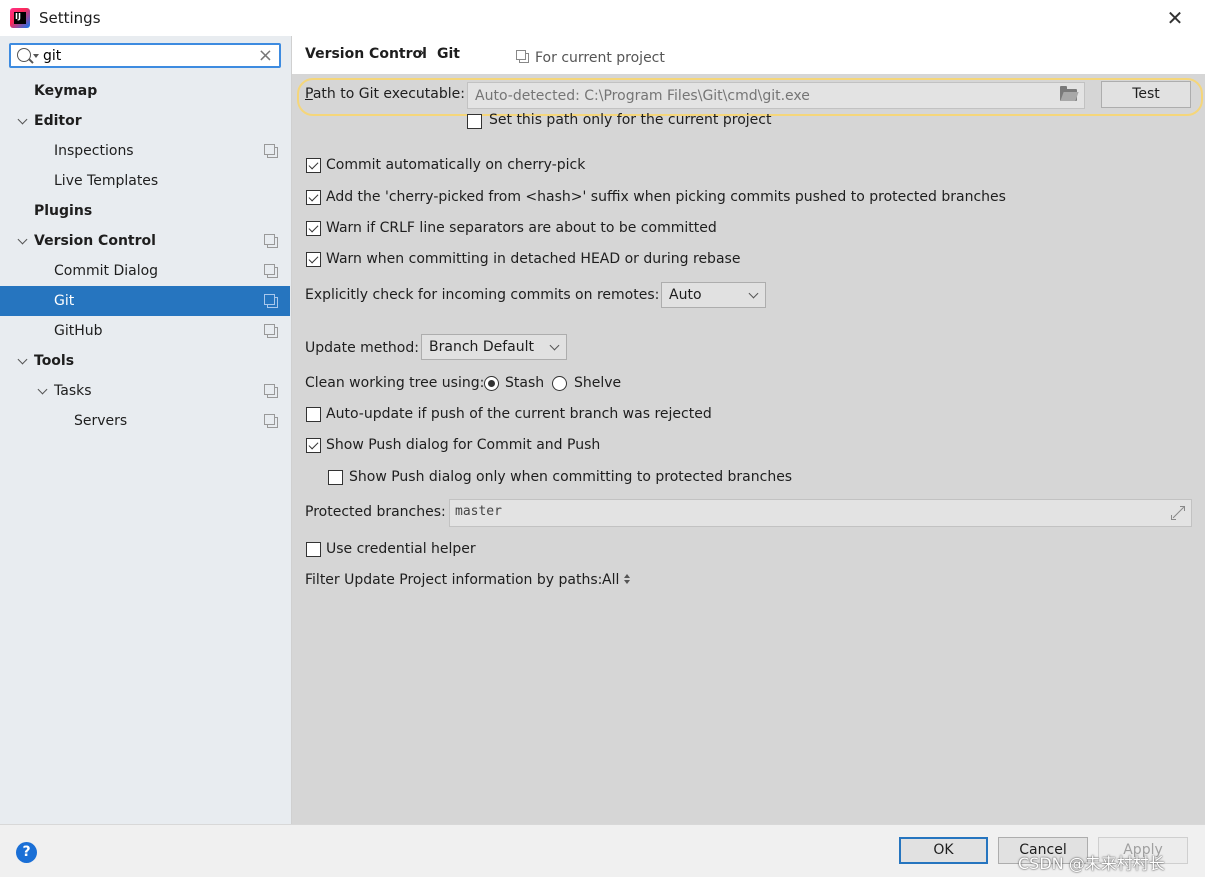 The image size is (1205, 877). What do you see at coordinates (313, 228) in the screenshot?
I see `warn-crlf-checkbox` at bounding box center [313, 228].